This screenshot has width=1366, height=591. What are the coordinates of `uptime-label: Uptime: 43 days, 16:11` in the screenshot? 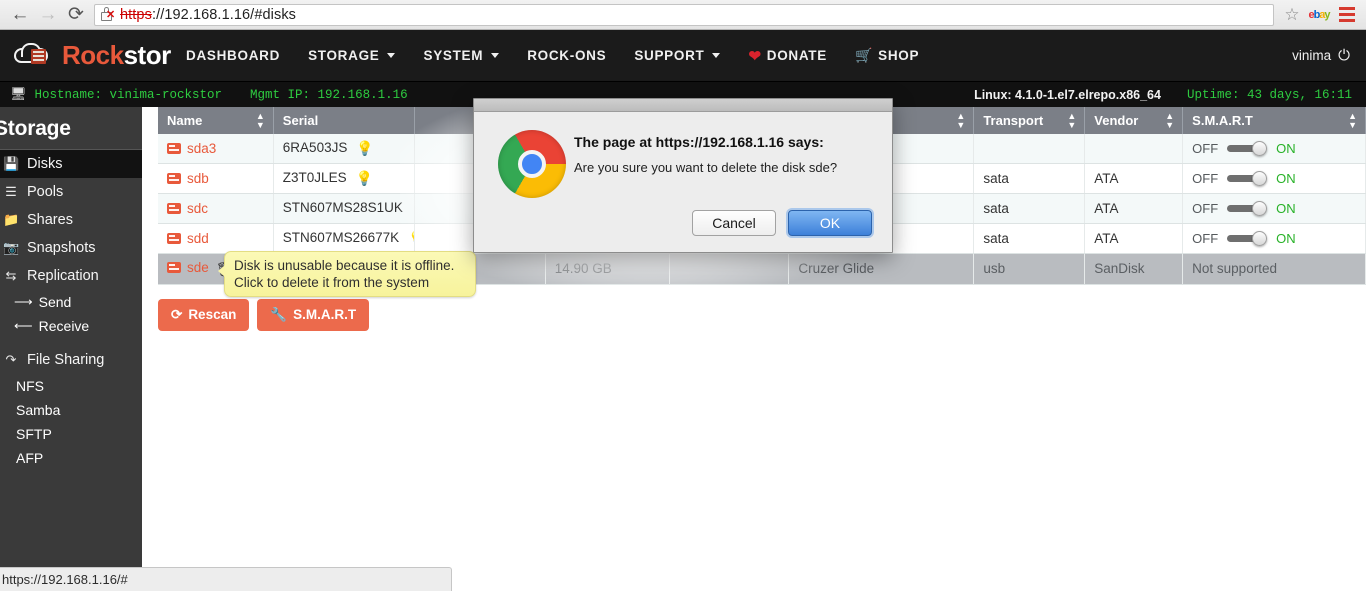 It's located at (1269, 94).